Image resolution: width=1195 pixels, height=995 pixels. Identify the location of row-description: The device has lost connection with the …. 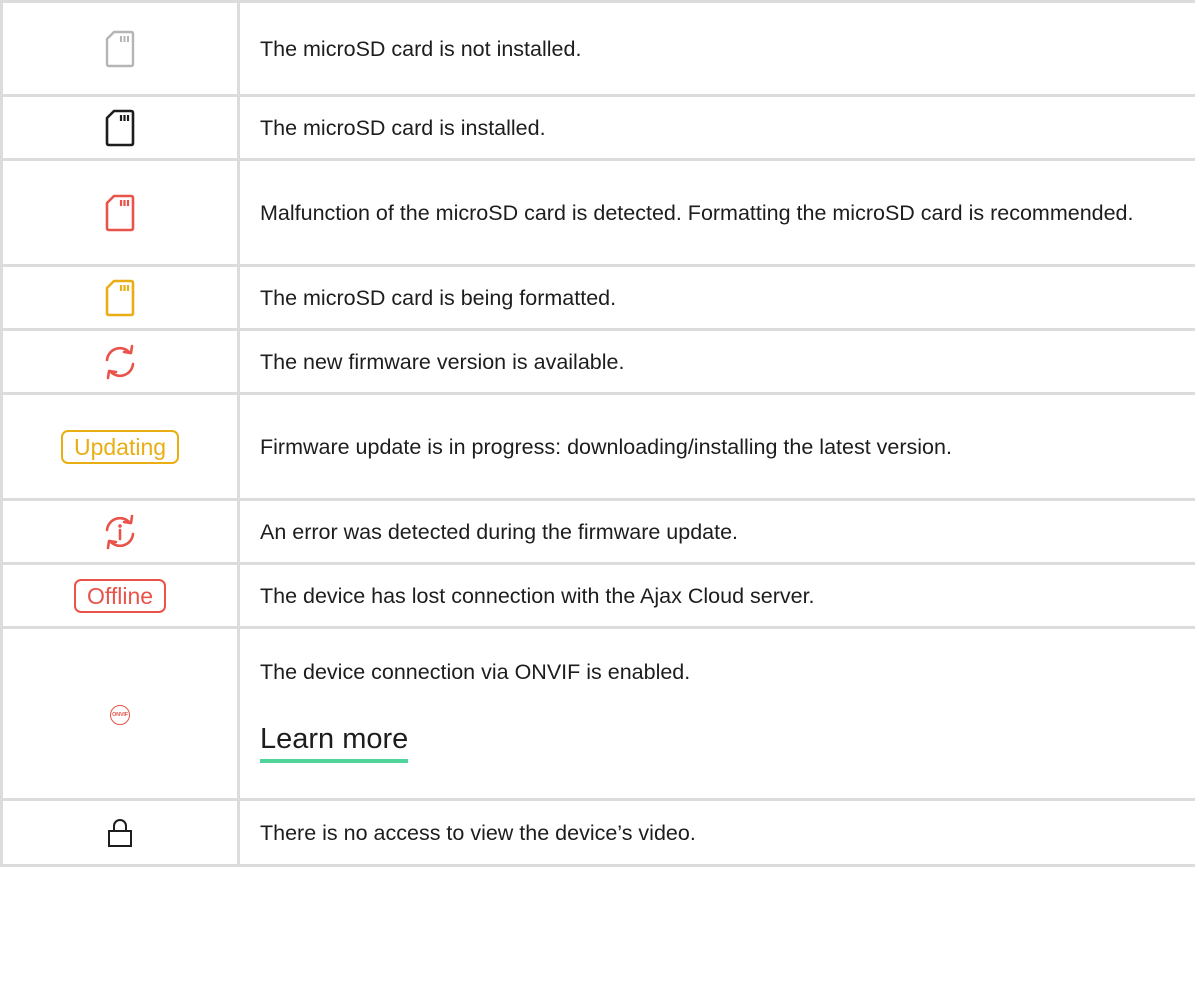
(716, 595).